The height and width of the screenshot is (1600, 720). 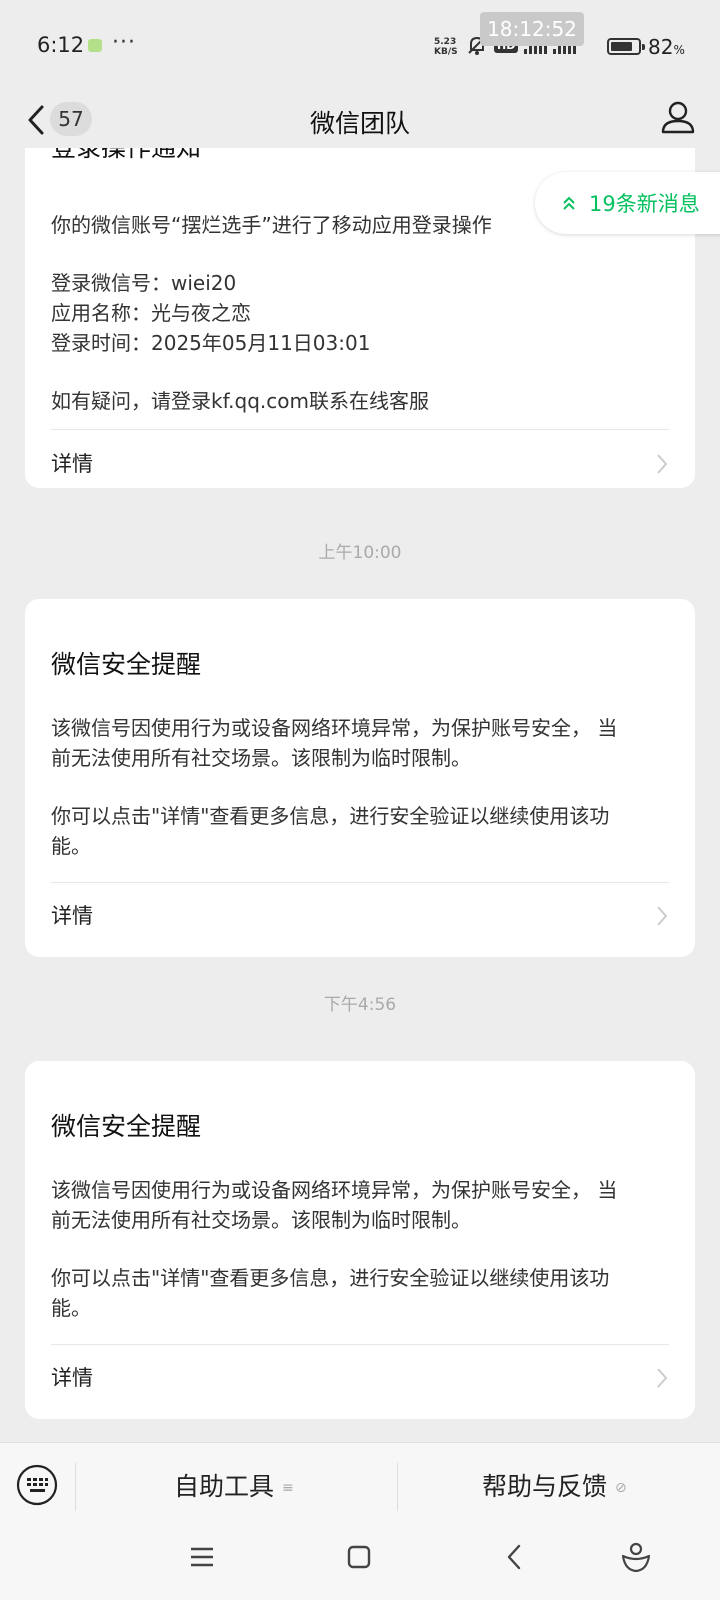 What do you see at coordinates (445, 42) in the screenshot?
I see `network-speed-value: 5.23` at bounding box center [445, 42].